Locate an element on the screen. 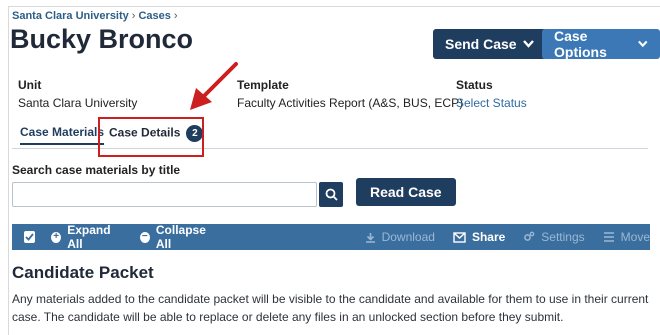 This screenshot has height=335, width=660. breadcrumb: Santa Clara University › Cases › is located at coordinates (96, 16).